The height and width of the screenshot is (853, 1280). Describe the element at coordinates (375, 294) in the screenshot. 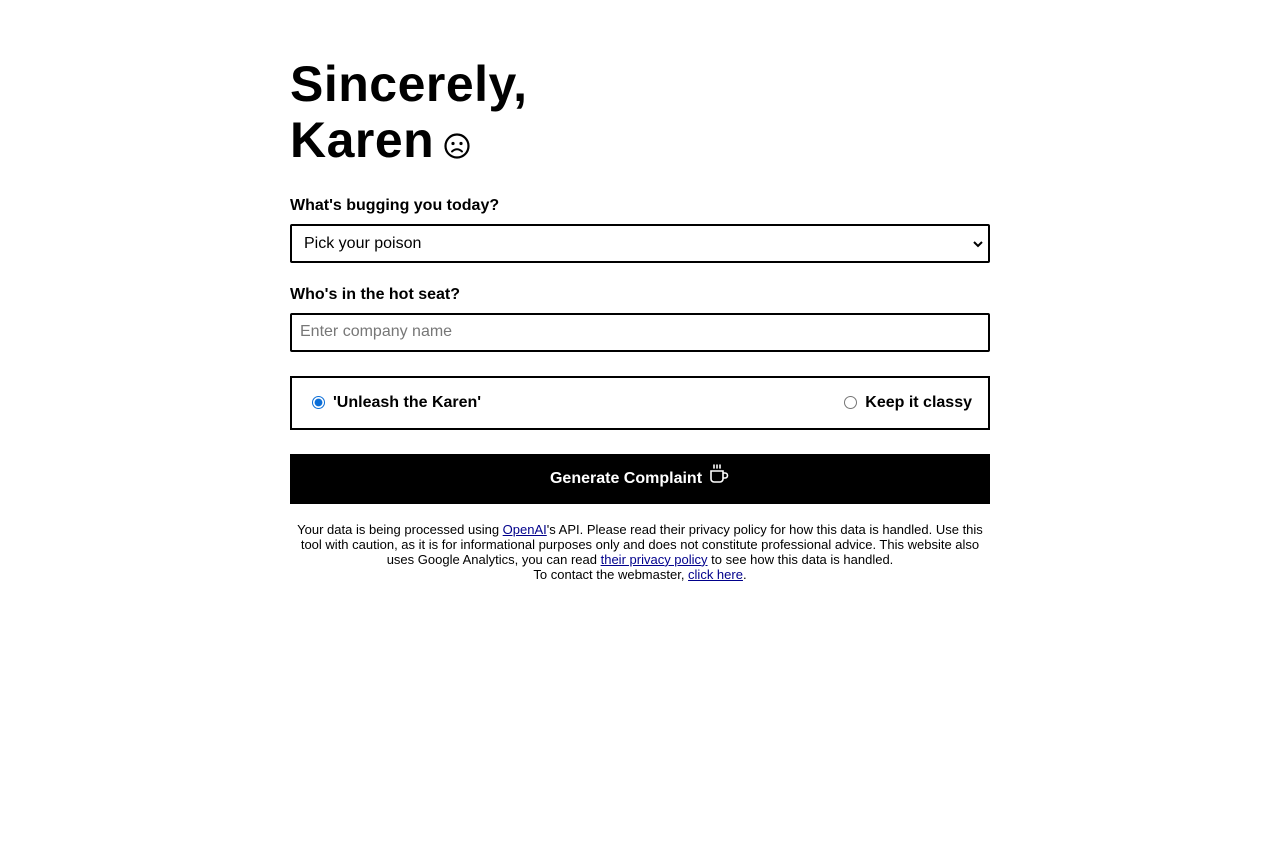

I see `company-label: Who's in the hot seat?` at that location.